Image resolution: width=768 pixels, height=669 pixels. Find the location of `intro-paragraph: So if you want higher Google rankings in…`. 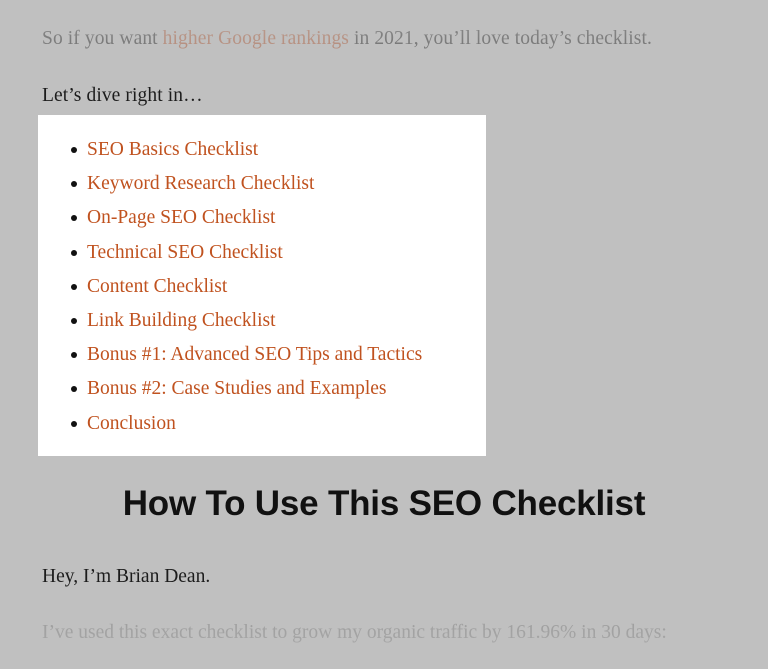

intro-paragraph: So if you want higher Google rankings in… is located at coordinates (384, 26).